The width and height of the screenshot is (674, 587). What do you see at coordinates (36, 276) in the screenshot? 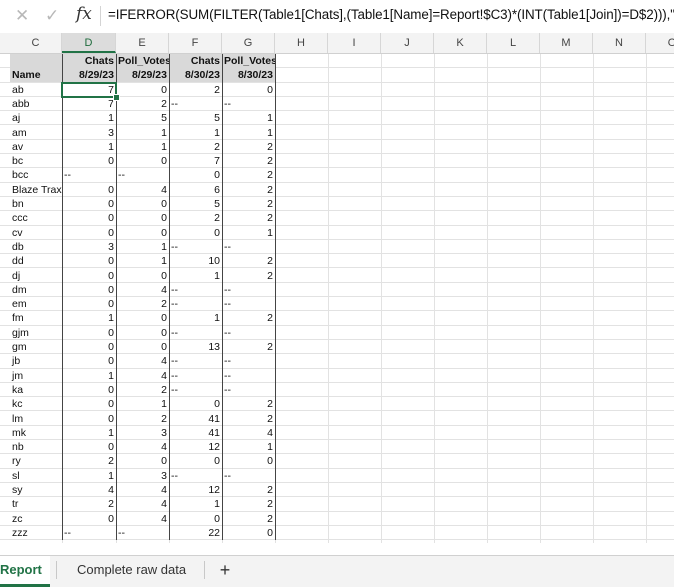
I see `name-cell: dj` at bounding box center [36, 276].